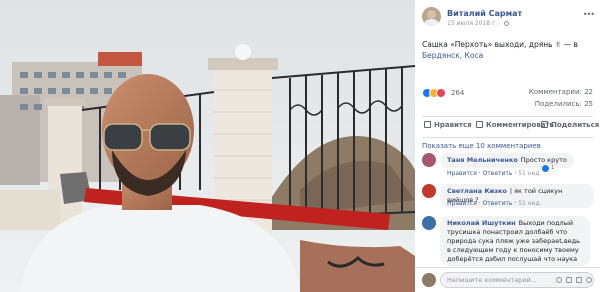 Image resolution: width=600 pixels, height=292 pixels. I want to click on action-bar: Нравится Комментировать Поделиться, so click(507, 127).